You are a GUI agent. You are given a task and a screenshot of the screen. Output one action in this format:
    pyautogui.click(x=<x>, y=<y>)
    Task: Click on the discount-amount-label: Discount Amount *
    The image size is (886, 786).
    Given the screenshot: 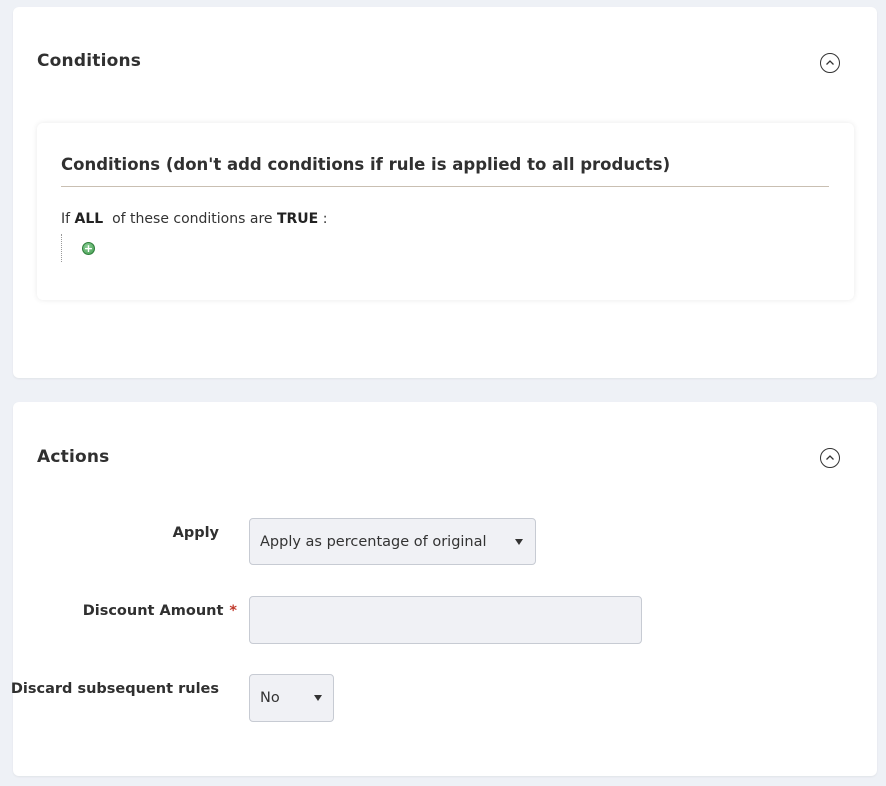 What is the action you would take?
    pyautogui.click(x=160, y=611)
    